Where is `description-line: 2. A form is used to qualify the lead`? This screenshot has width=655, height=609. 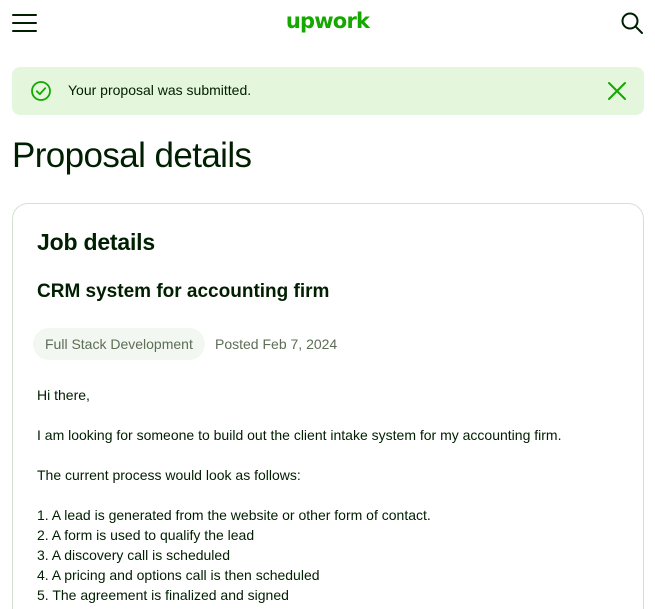 description-line: 2. A form is used to qualify the lead is located at coordinates (146, 535).